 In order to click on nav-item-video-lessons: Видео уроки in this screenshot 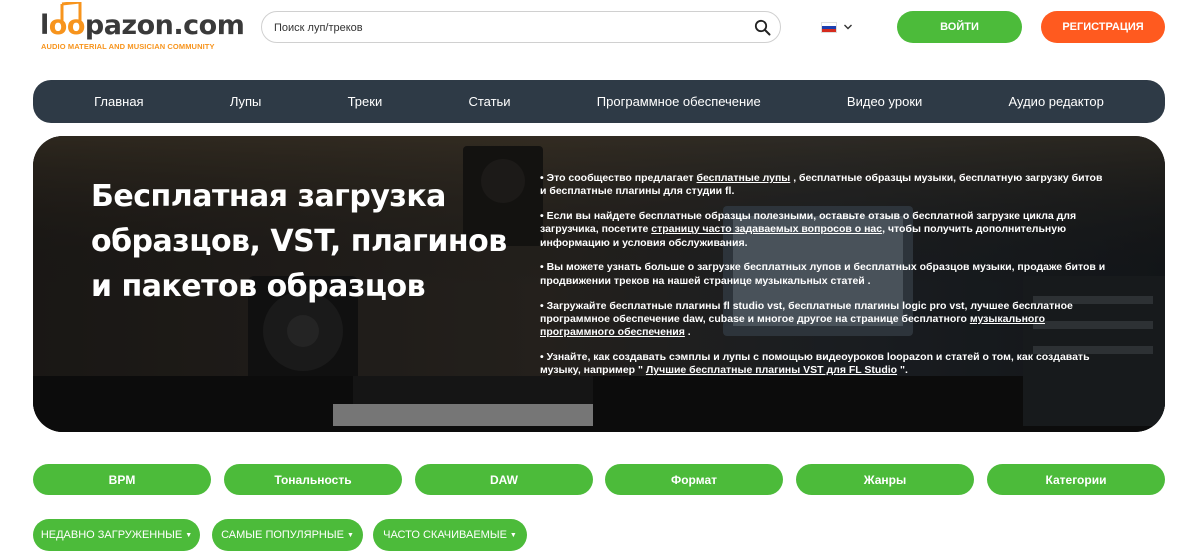, I will do `click(884, 101)`.